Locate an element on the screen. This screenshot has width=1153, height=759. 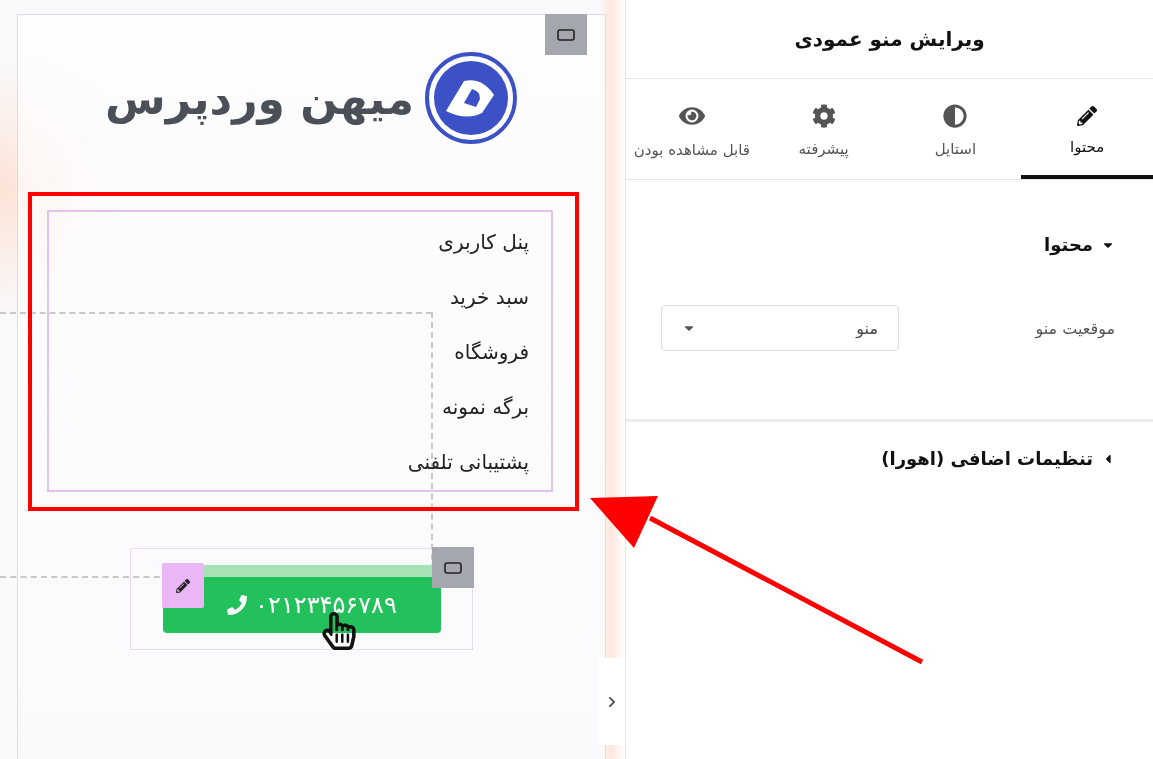
edit-handle is located at coordinates (183, 585).